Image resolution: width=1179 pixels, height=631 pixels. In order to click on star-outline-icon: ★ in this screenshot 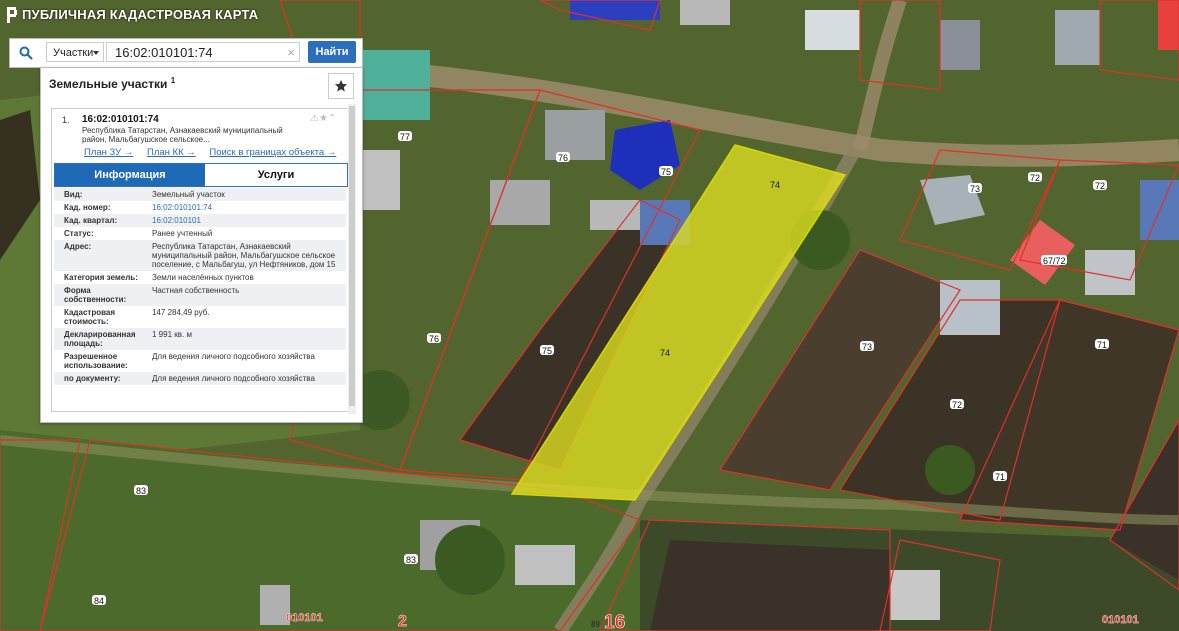, I will do `click(323, 118)`.